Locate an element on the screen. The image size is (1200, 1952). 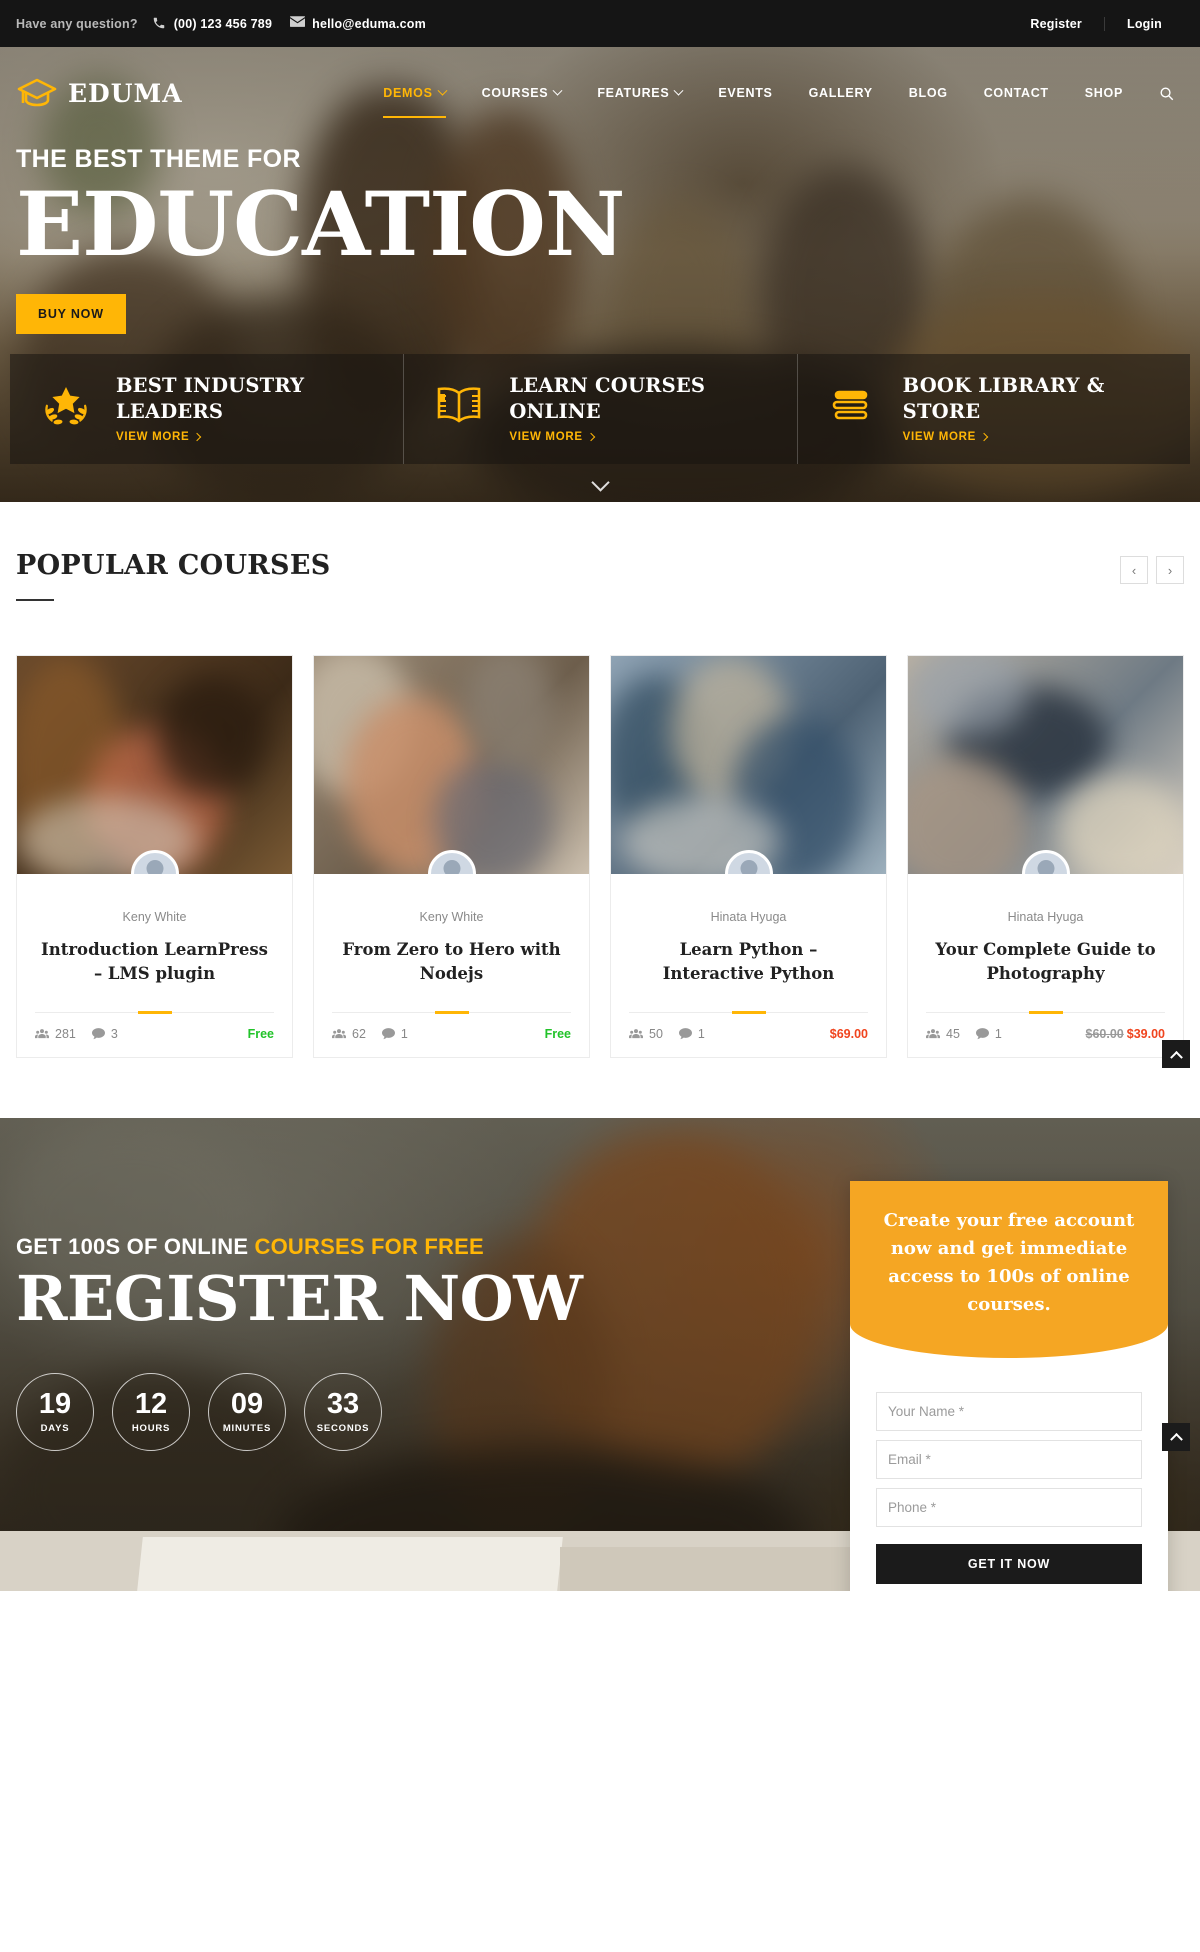
nav-label: GALLERY is located at coordinates (840, 93).